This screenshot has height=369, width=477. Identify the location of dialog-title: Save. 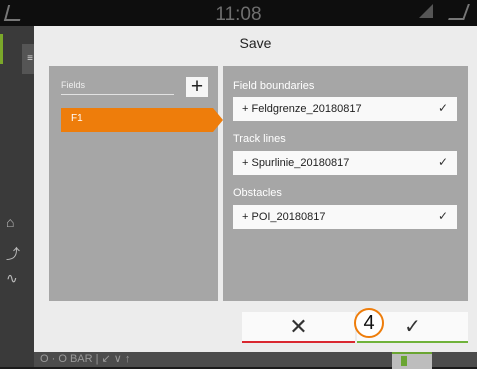
(255, 43).